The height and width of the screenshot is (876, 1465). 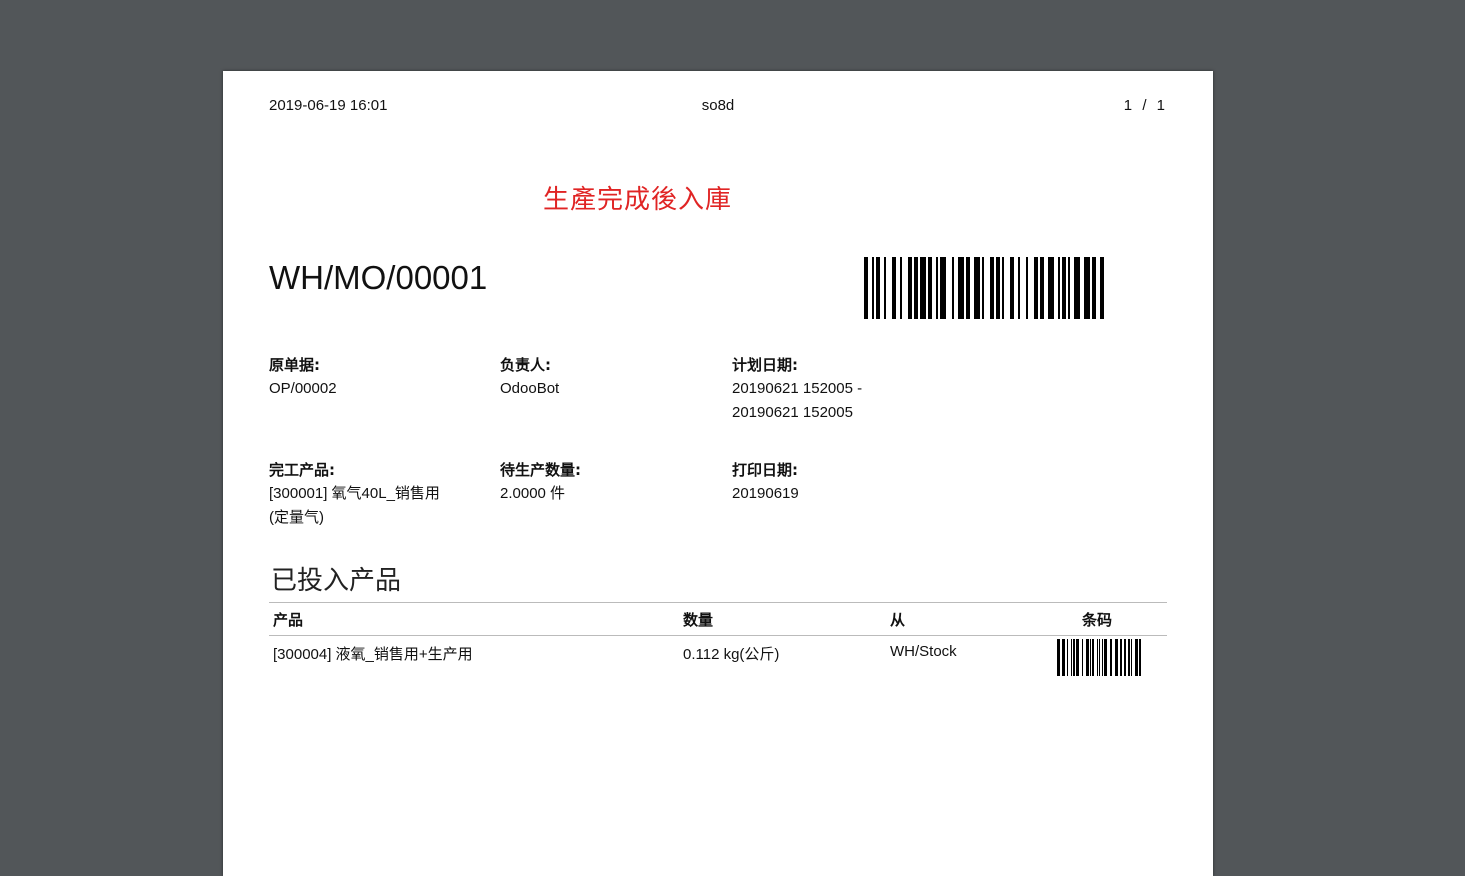 I want to click on column-header-barcode: 条码, so click(x=1097, y=620).